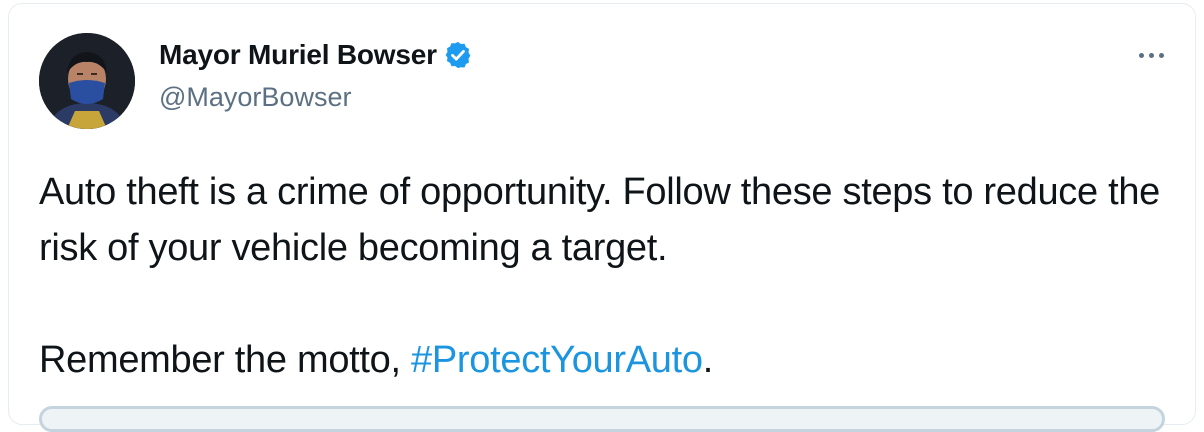 Image resolution: width=1204 pixels, height=432 pixels. I want to click on avatar, so click(87, 81).